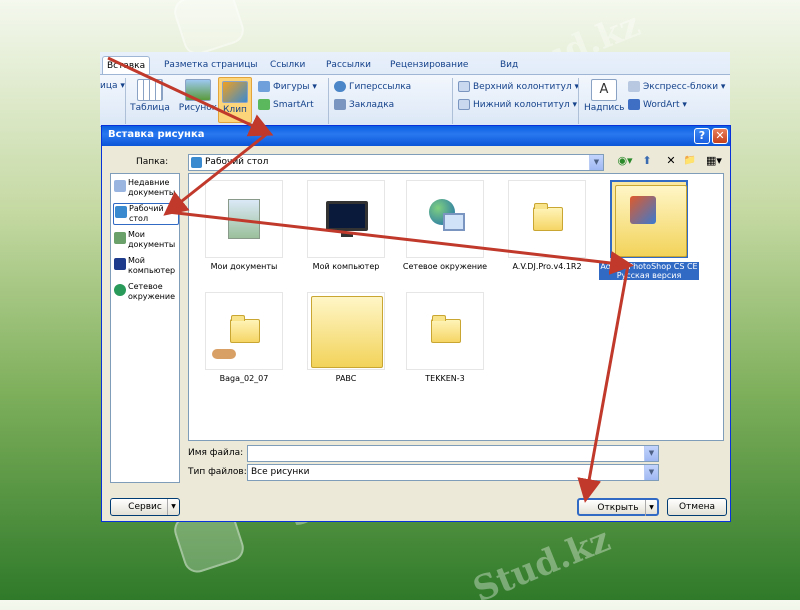  I want to click on clip-button: Клип, so click(235, 100).